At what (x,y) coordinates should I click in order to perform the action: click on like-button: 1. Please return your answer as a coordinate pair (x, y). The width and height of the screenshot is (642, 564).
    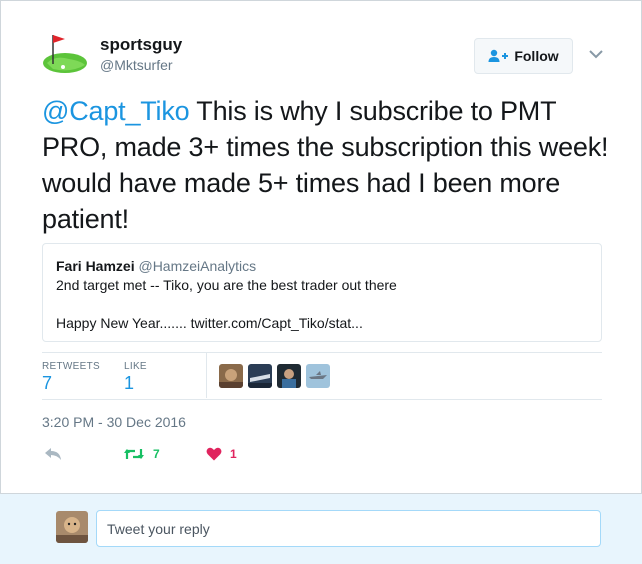
    Looking at the image, I should click on (221, 454).